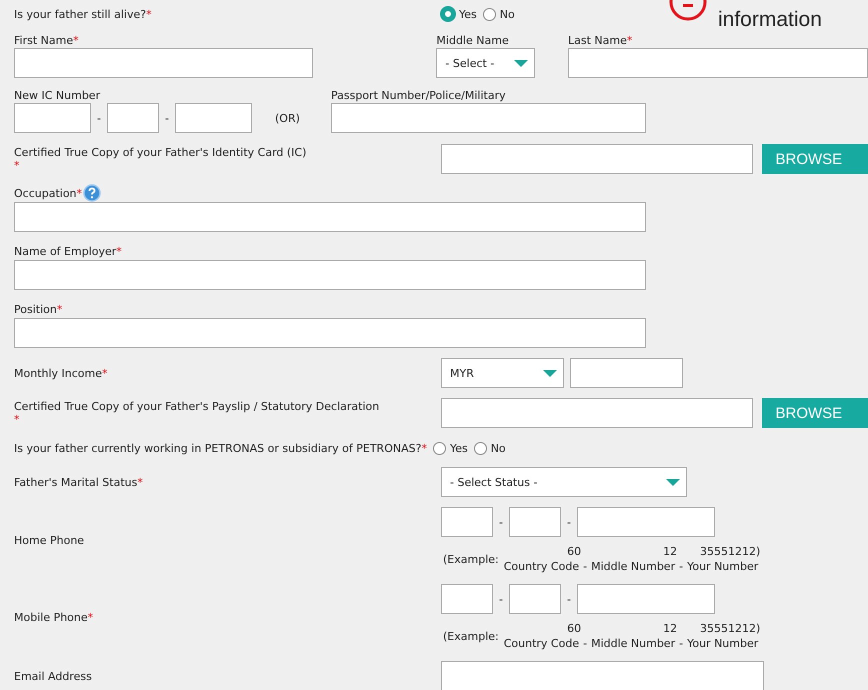 This screenshot has height=690, width=868. I want to click on field-label: Certified True Copy of your Father's Identity Card (IC) *, so click(161, 159).